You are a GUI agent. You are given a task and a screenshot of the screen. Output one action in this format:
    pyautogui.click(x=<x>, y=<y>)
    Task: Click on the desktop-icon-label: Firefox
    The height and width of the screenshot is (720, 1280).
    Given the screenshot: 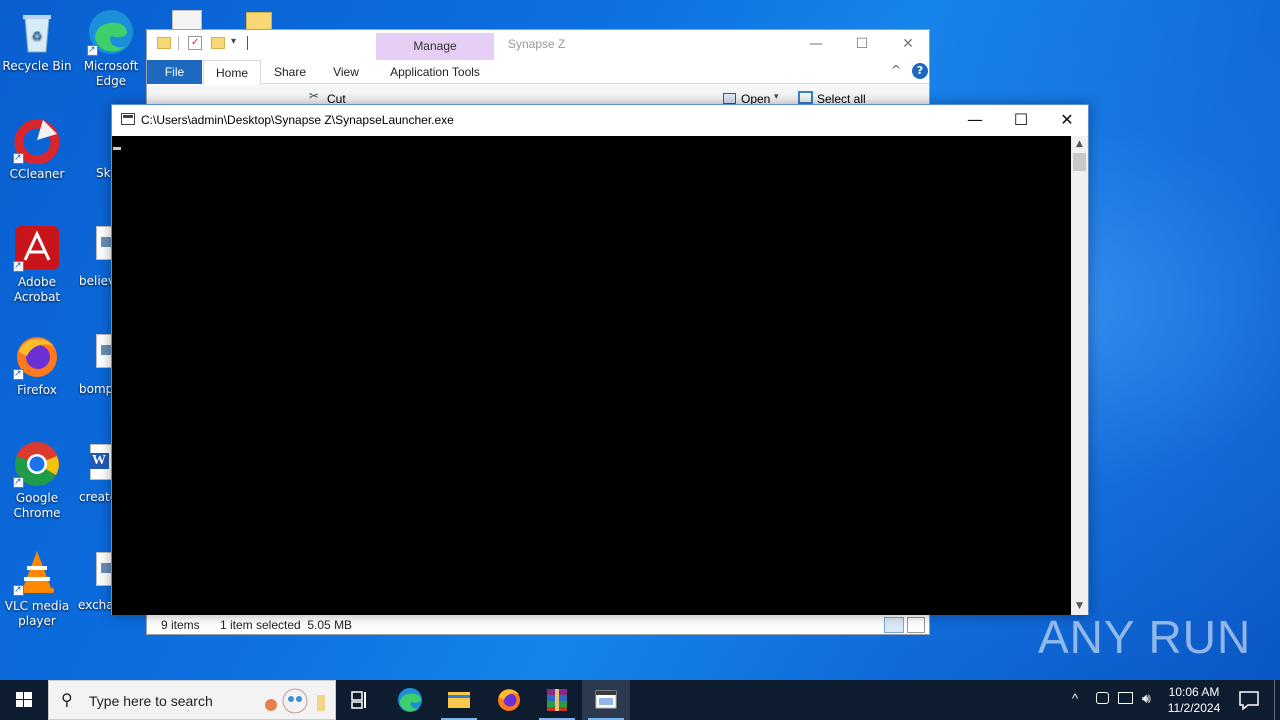 What is the action you would take?
    pyautogui.click(x=37, y=390)
    